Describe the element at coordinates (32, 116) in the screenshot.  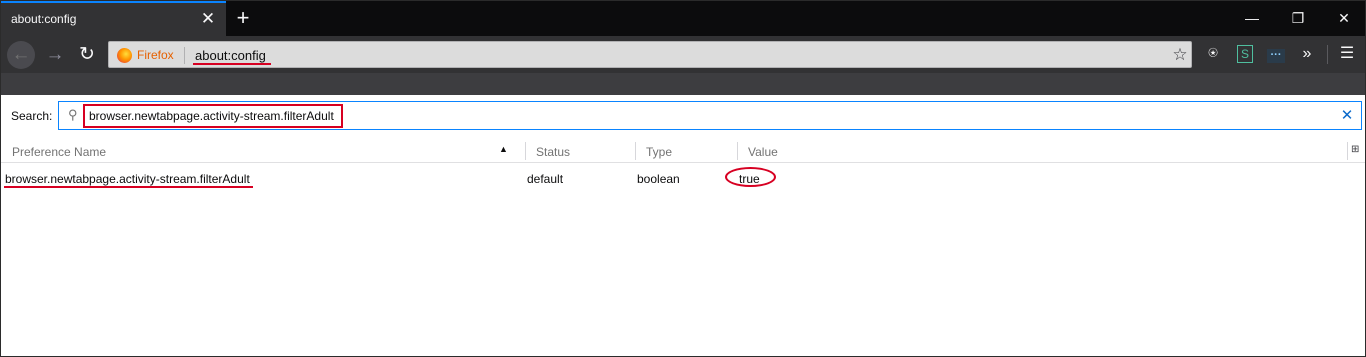
I see `search-label: Search:` at that location.